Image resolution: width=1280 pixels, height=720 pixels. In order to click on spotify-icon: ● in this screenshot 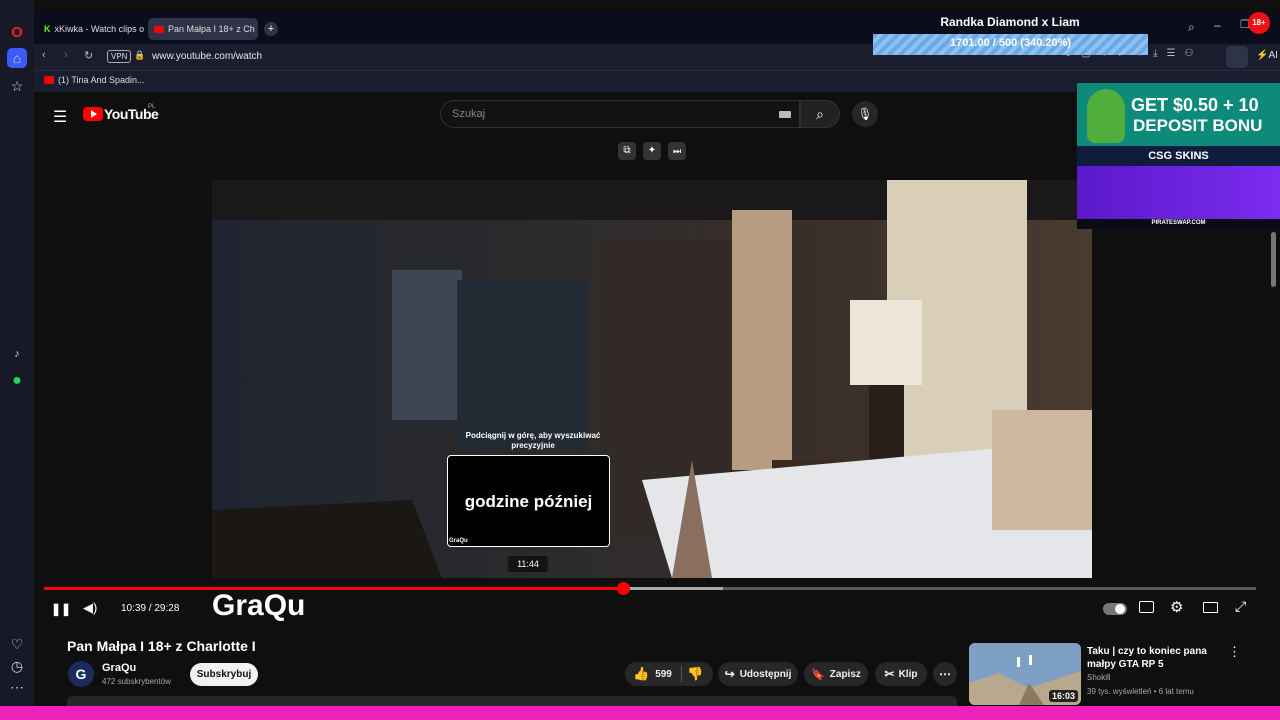, I will do `click(17, 381)`.